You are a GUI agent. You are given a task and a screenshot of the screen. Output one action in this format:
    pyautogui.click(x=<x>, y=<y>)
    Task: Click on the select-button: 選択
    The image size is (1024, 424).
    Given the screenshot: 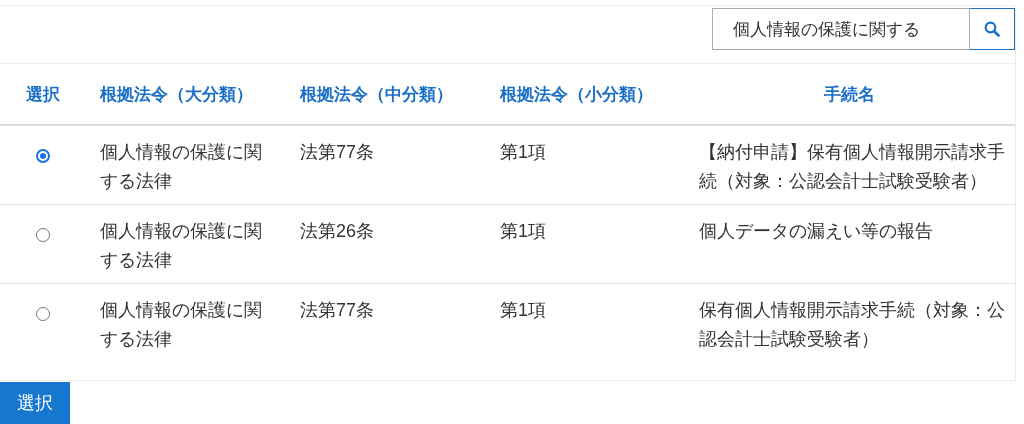 What is the action you would take?
    pyautogui.click(x=35, y=403)
    